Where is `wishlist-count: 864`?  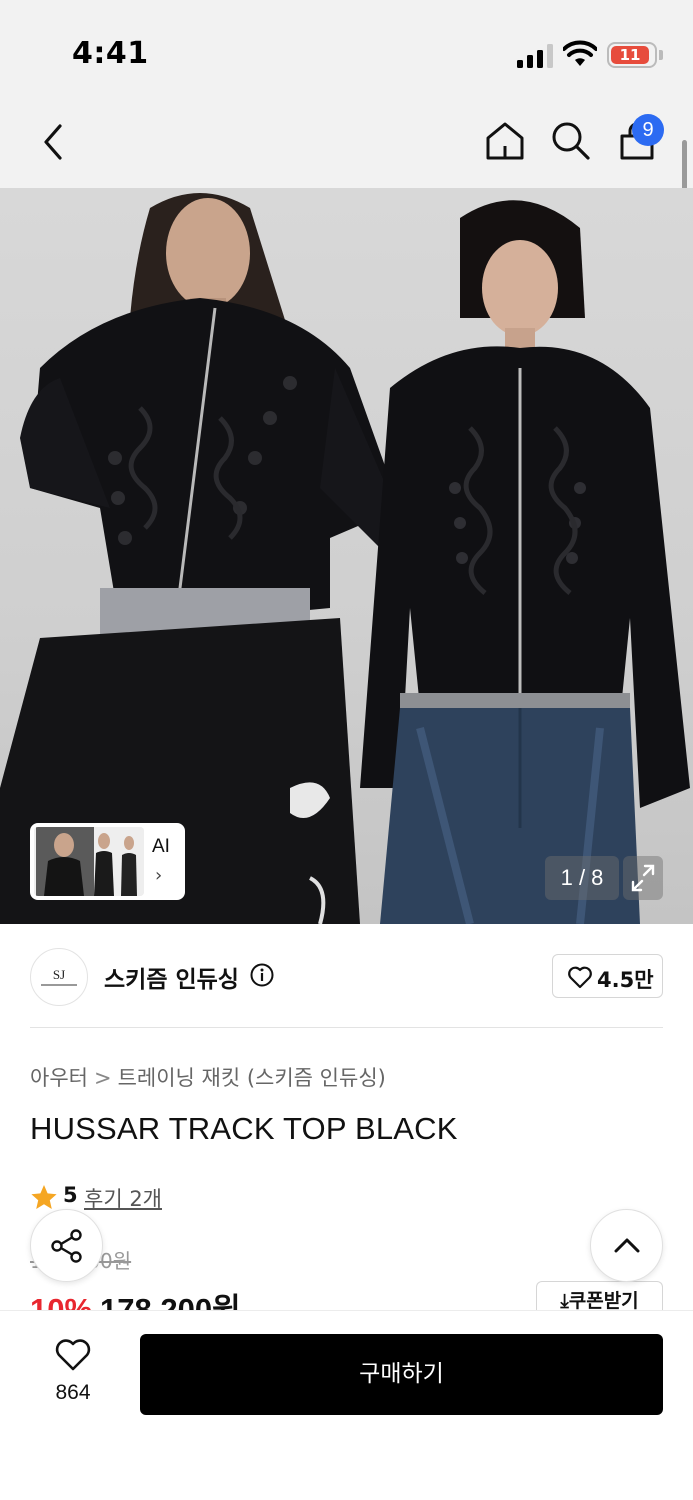 wishlist-count: 864 is located at coordinates (73, 1392).